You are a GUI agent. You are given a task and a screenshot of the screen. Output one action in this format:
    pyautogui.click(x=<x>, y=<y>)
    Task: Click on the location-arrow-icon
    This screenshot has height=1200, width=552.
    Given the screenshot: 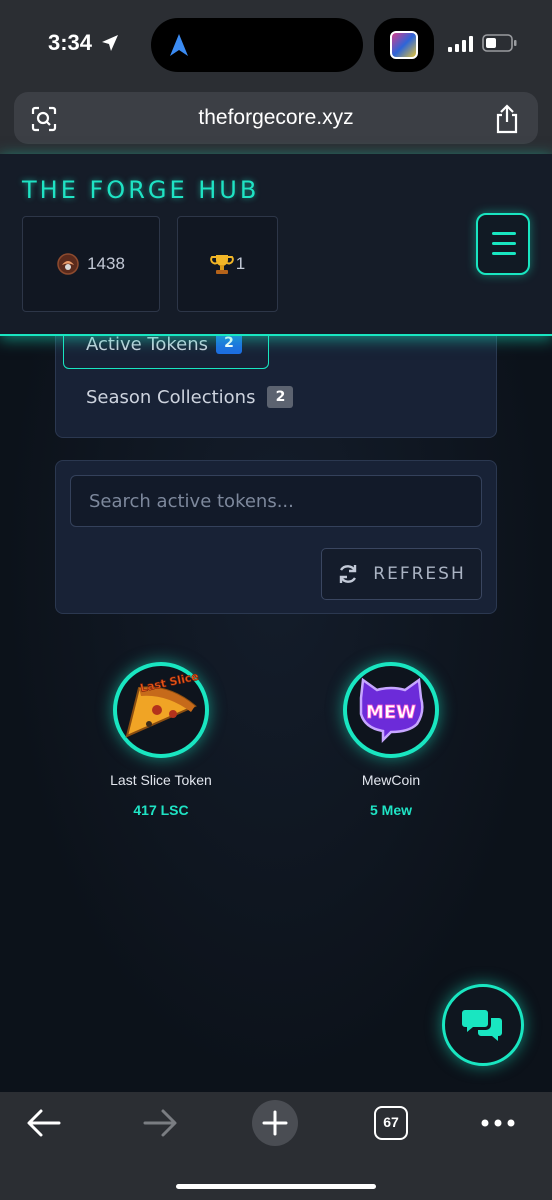 What is the action you would take?
    pyautogui.click(x=110, y=43)
    